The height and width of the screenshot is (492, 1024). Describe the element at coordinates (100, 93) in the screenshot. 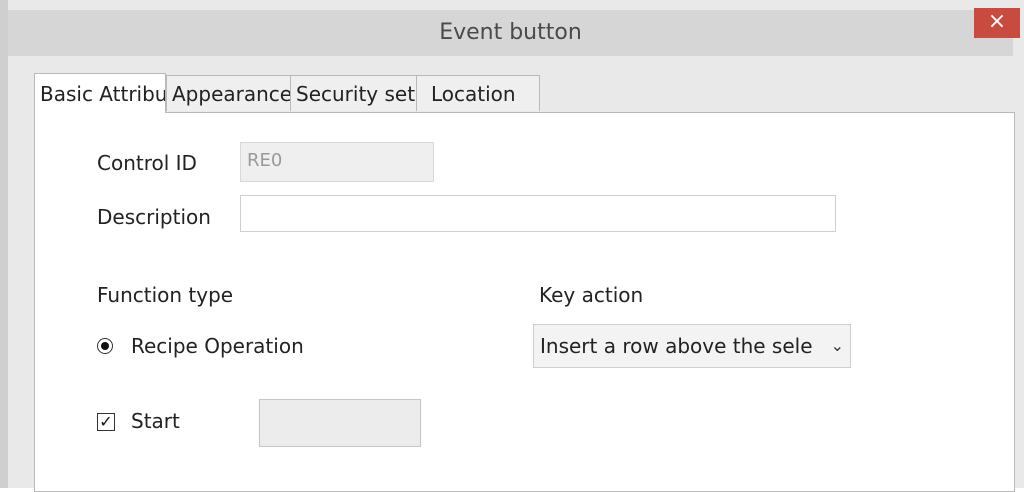

I see `tab-basic-attributes: Basic Attribu` at that location.